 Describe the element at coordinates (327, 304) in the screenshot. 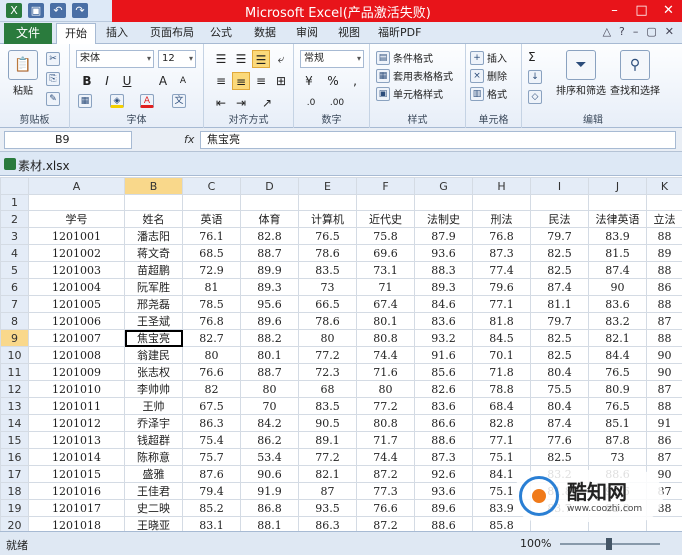

I see `cell-e7: 66.5` at that location.